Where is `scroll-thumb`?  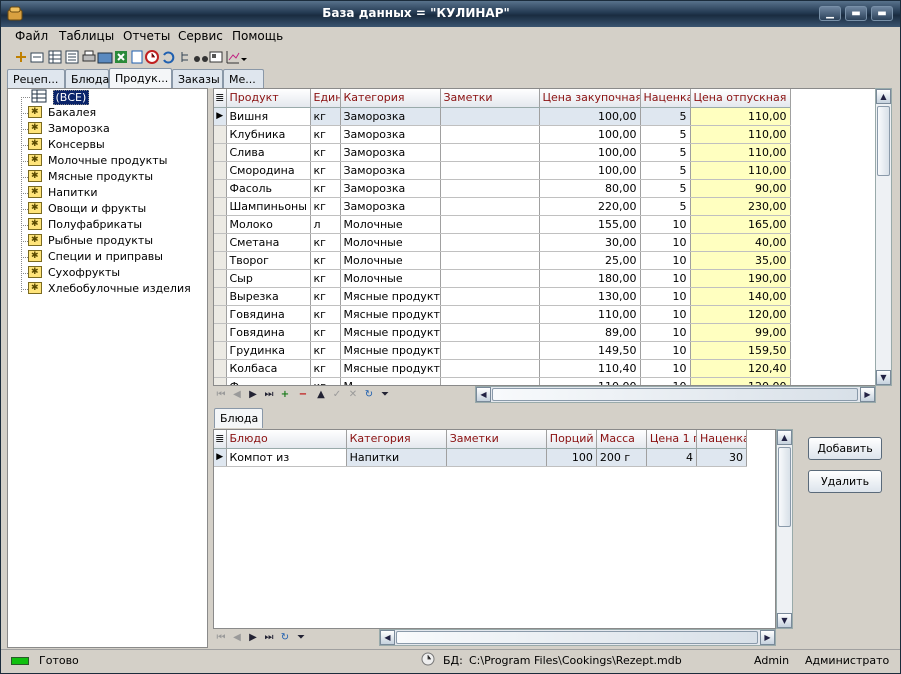 scroll-thumb is located at coordinates (784, 487).